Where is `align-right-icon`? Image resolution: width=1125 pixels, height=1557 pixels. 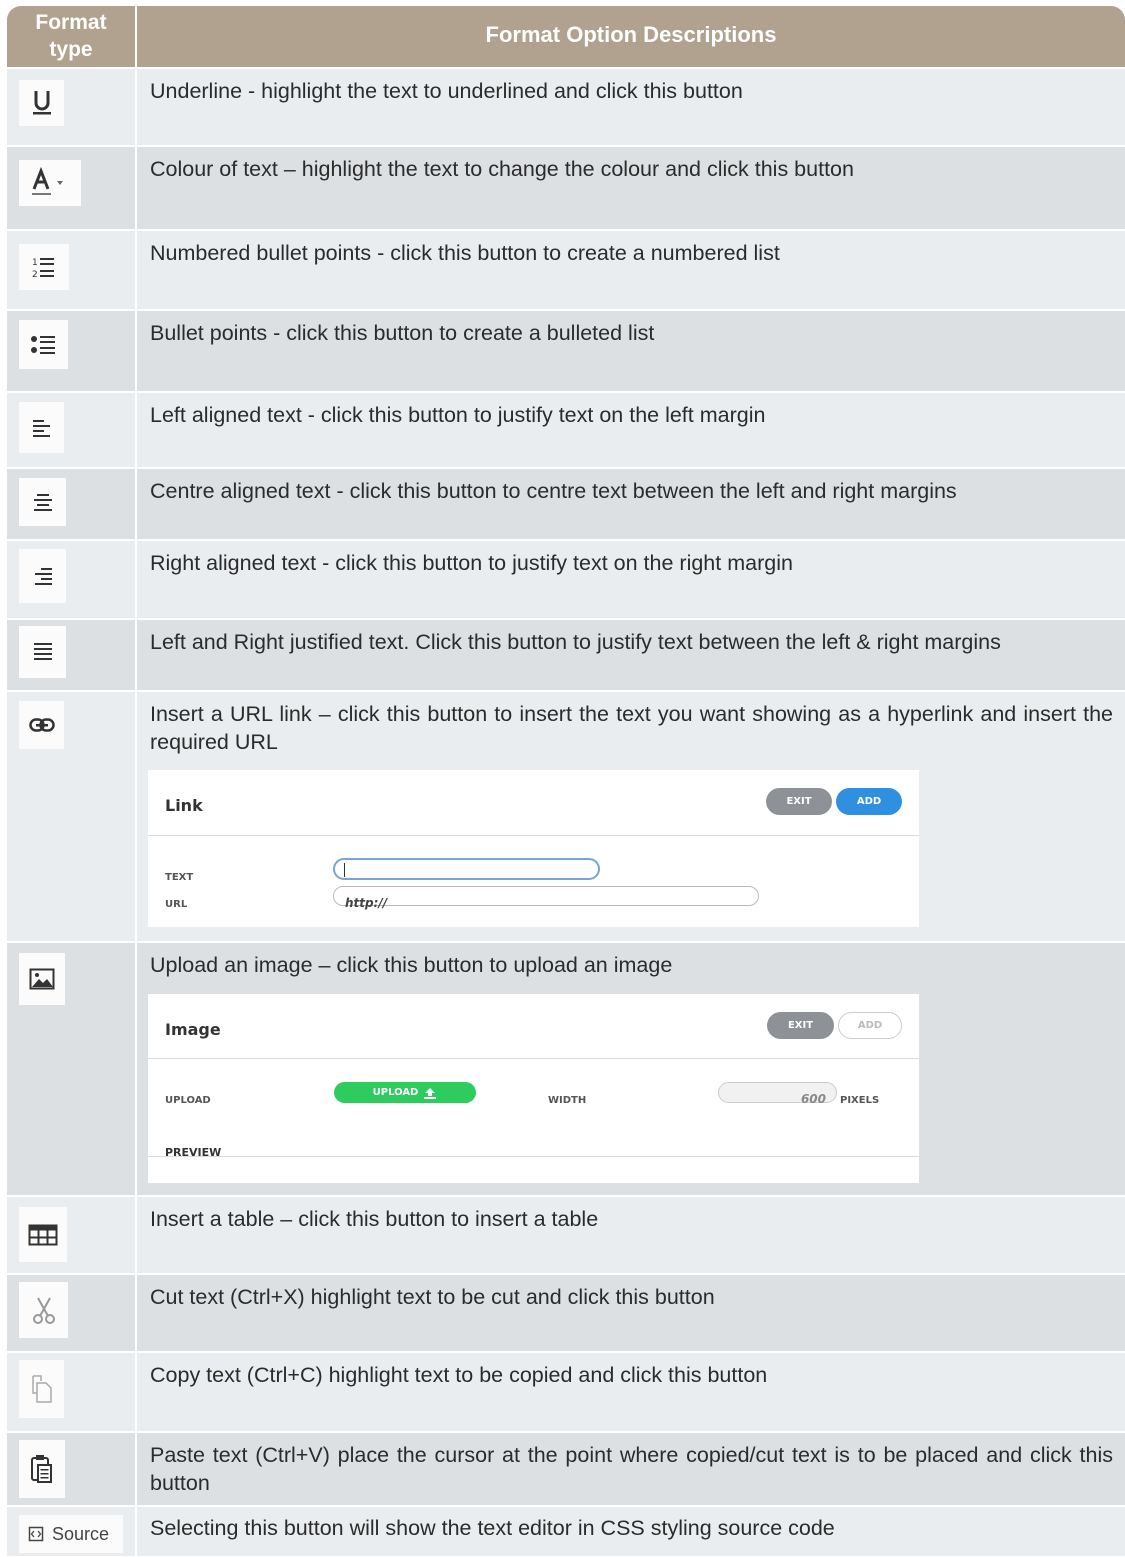
align-right-icon is located at coordinates (42, 576).